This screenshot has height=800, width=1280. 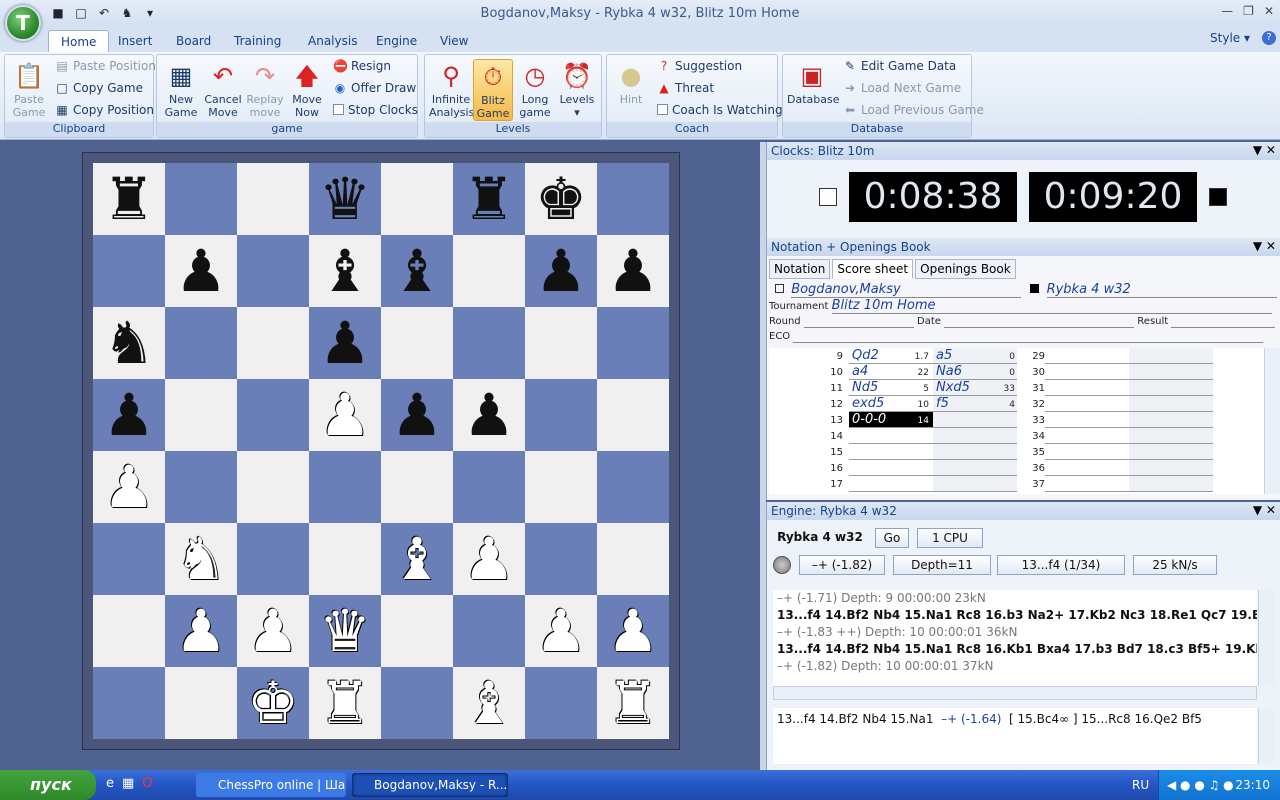 I want to click on black-king-icon: ♚, so click(x=561, y=199).